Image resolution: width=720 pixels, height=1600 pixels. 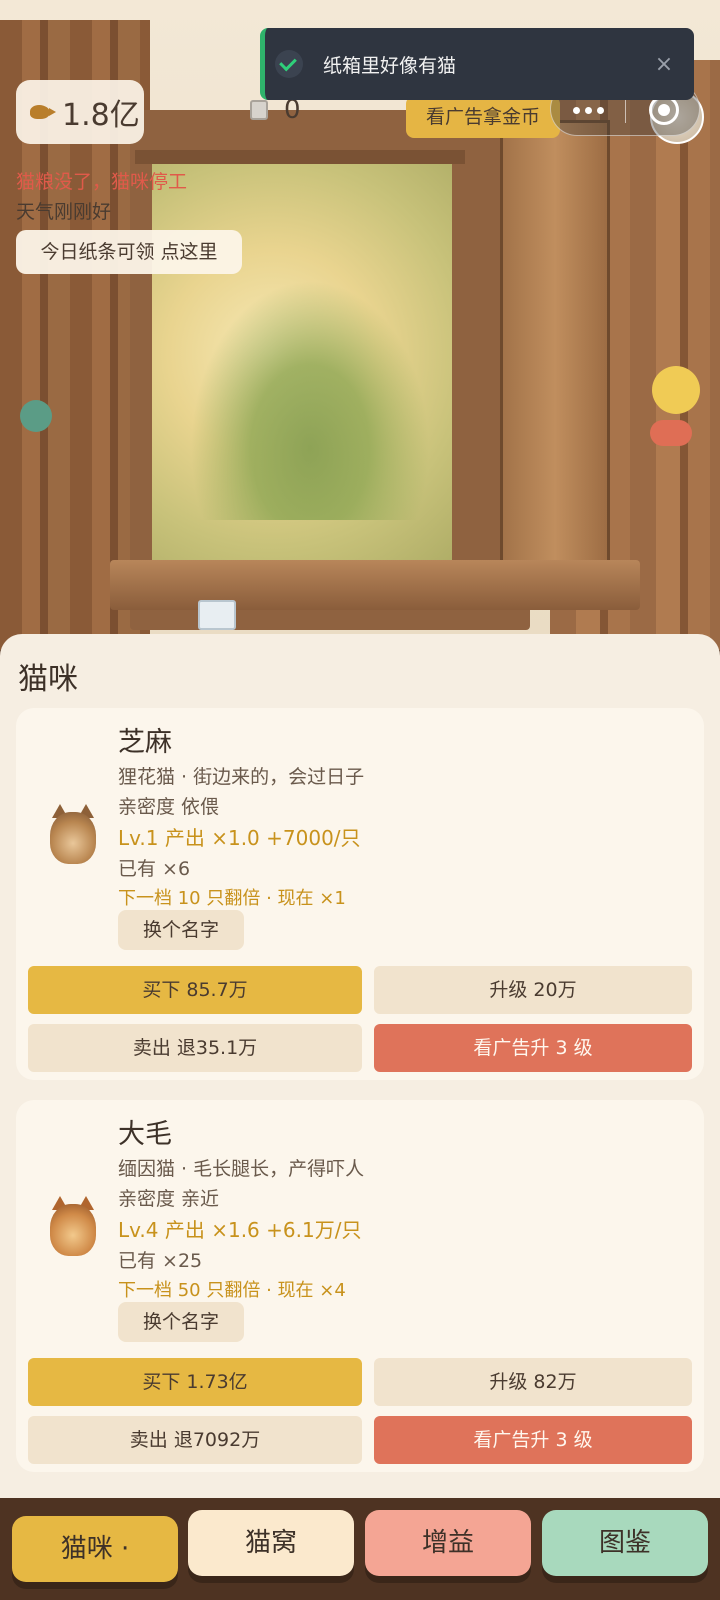 I want to click on cat-next-tier: 下一档 50 只翻倍 · 现在 ×4, so click(x=232, y=1290).